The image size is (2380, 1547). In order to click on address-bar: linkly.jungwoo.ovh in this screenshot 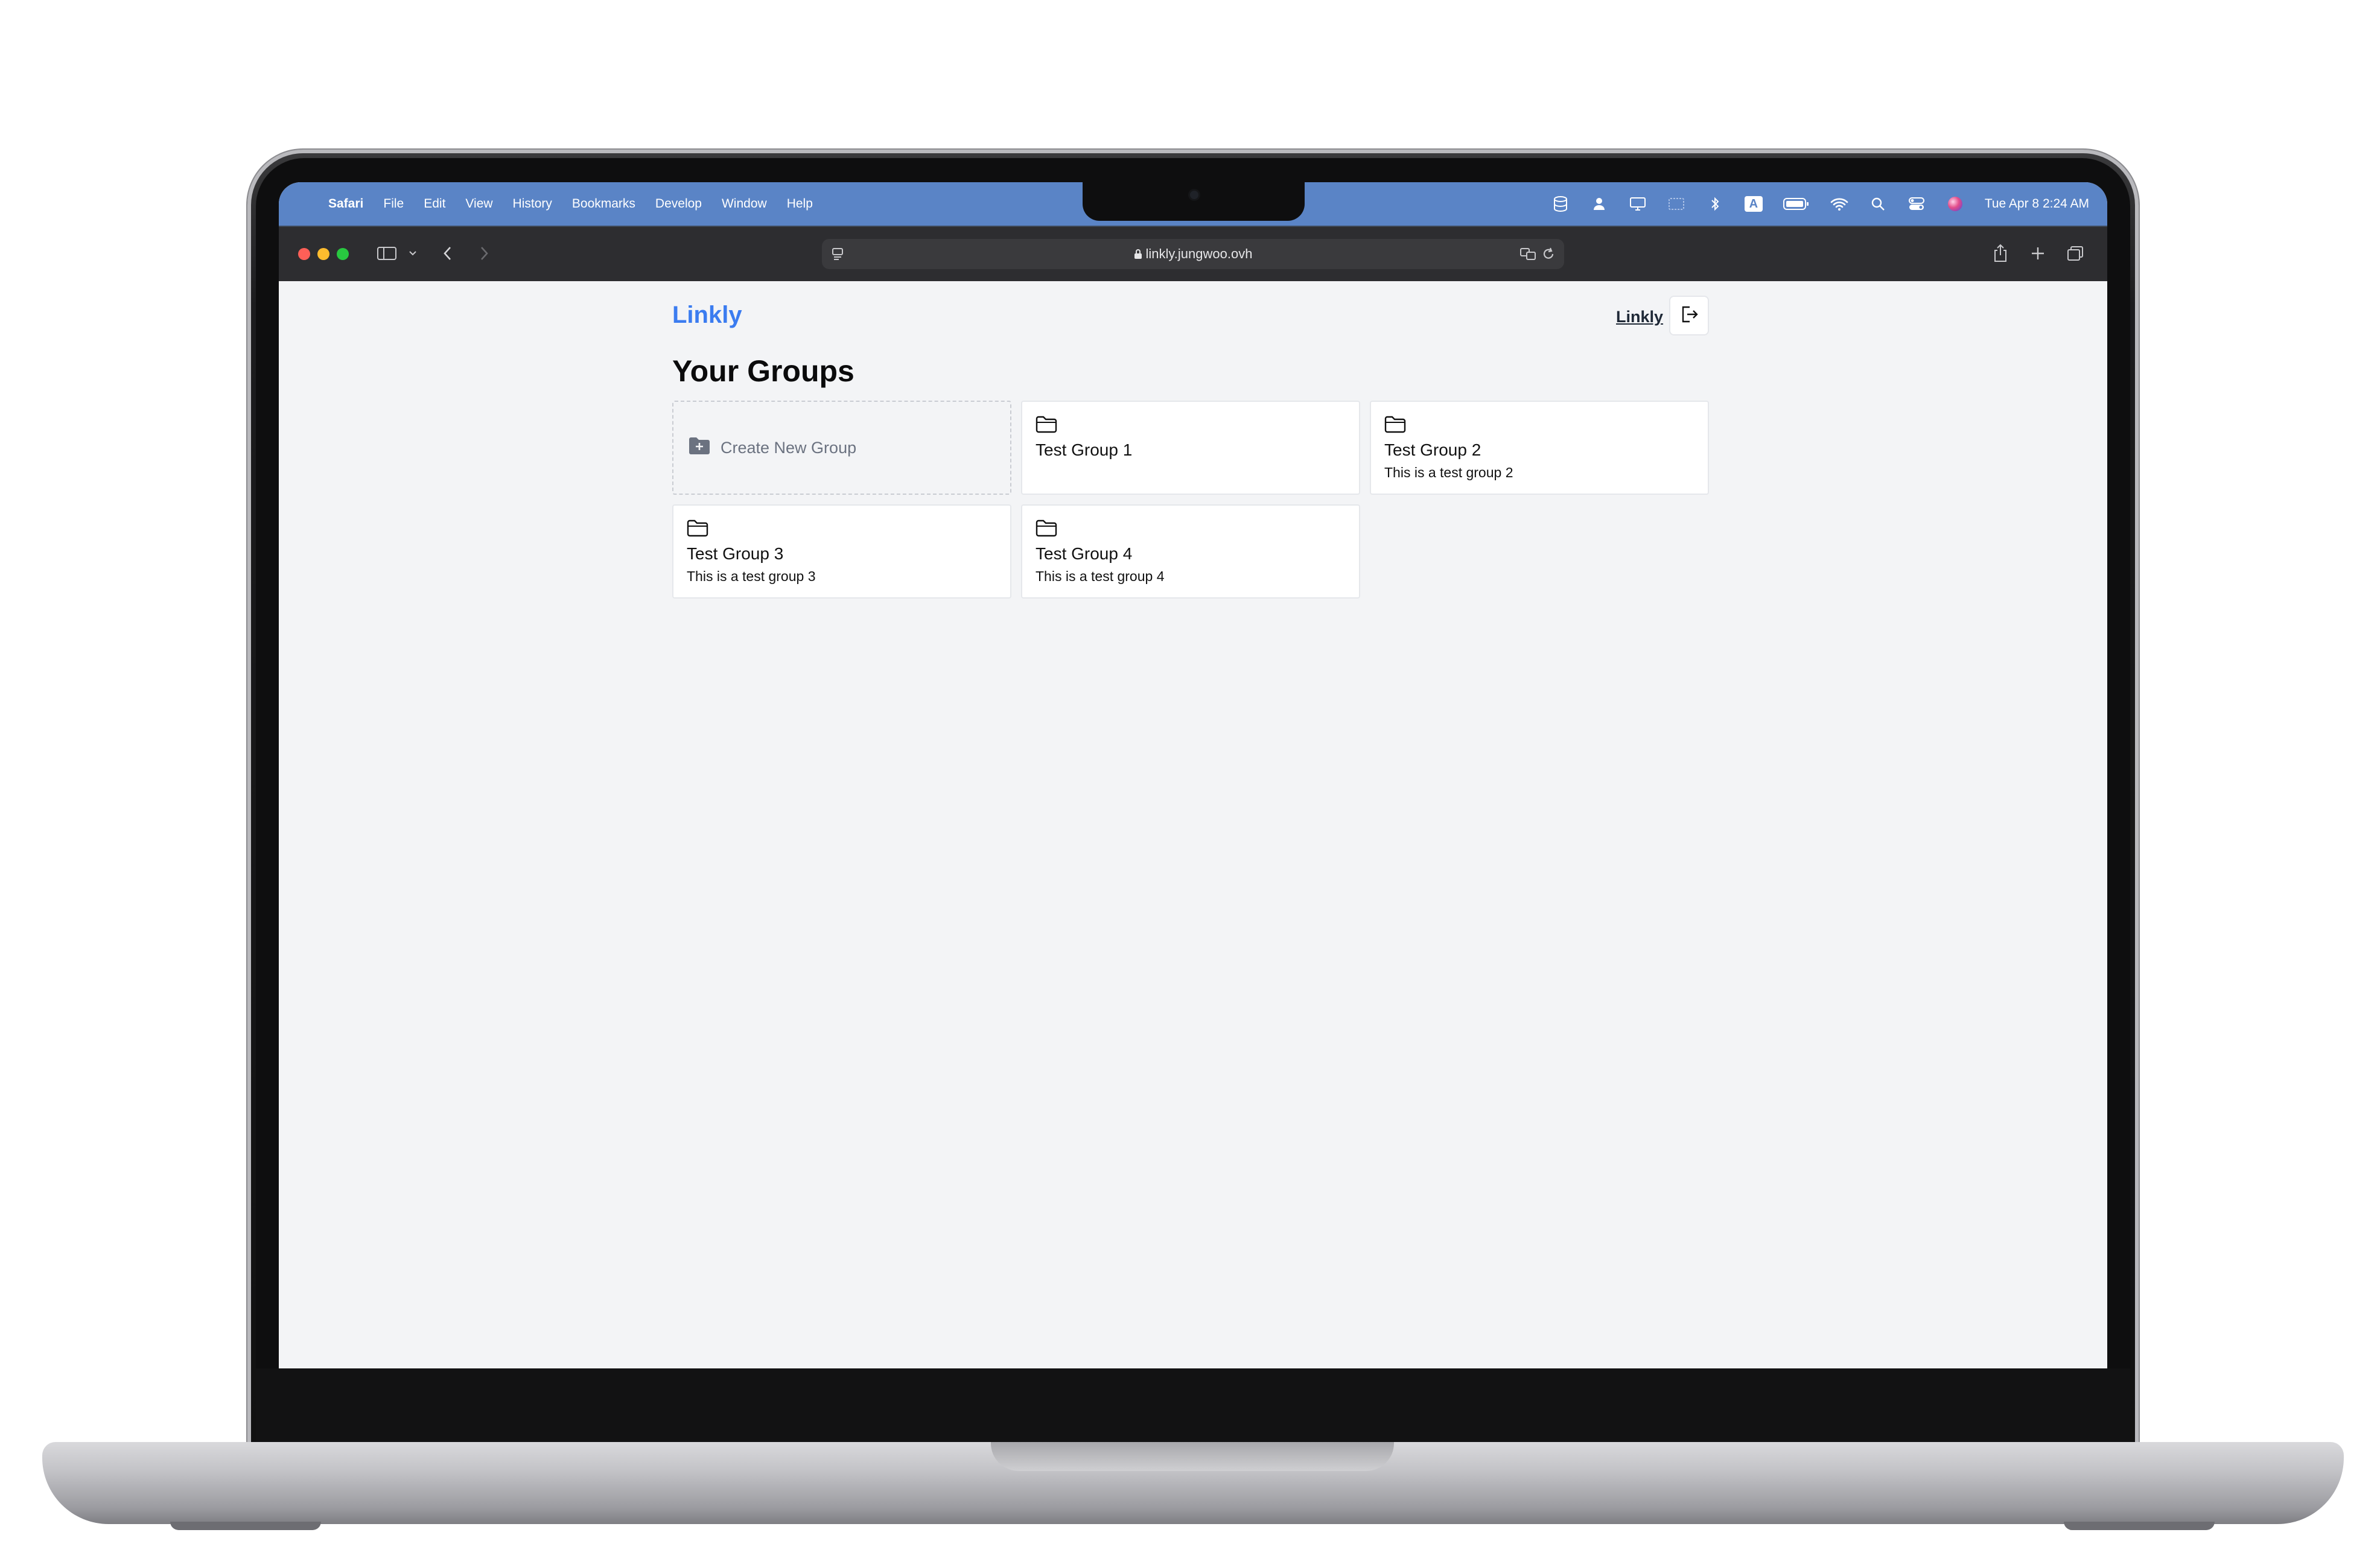, I will do `click(1193, 254)`.